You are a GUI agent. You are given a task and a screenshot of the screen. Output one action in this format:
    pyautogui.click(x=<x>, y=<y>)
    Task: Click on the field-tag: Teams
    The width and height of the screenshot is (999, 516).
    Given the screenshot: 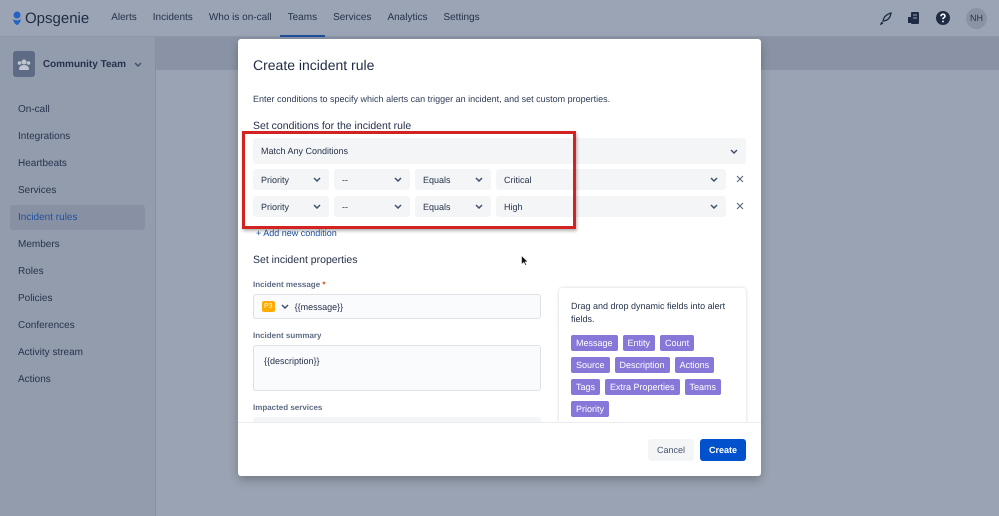 What is the action you would take?
    pyautogui.click(x=703, y=387)
    